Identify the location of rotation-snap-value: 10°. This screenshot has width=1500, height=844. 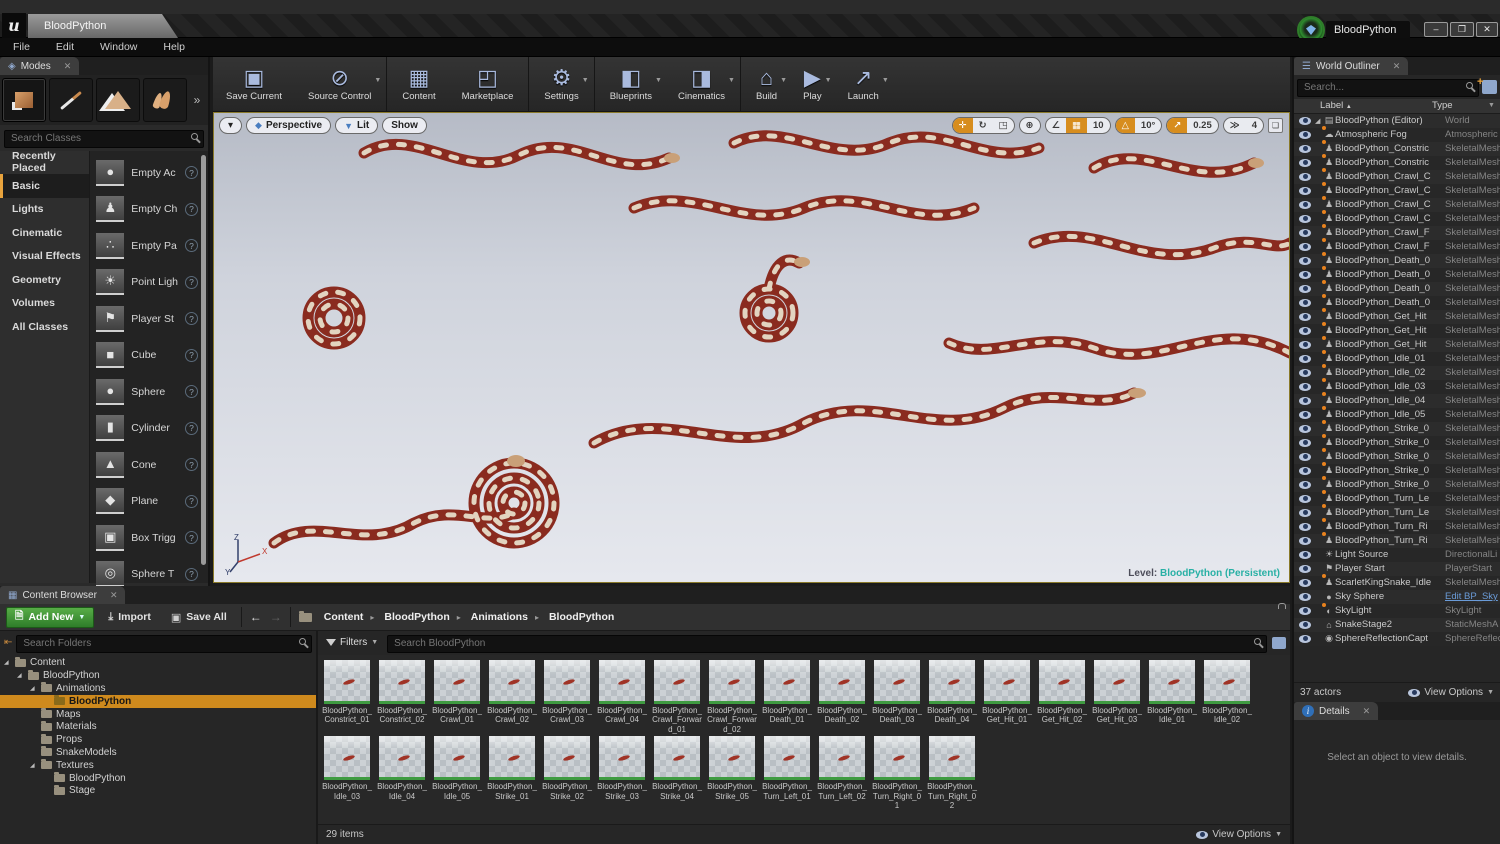
(1148, 125).